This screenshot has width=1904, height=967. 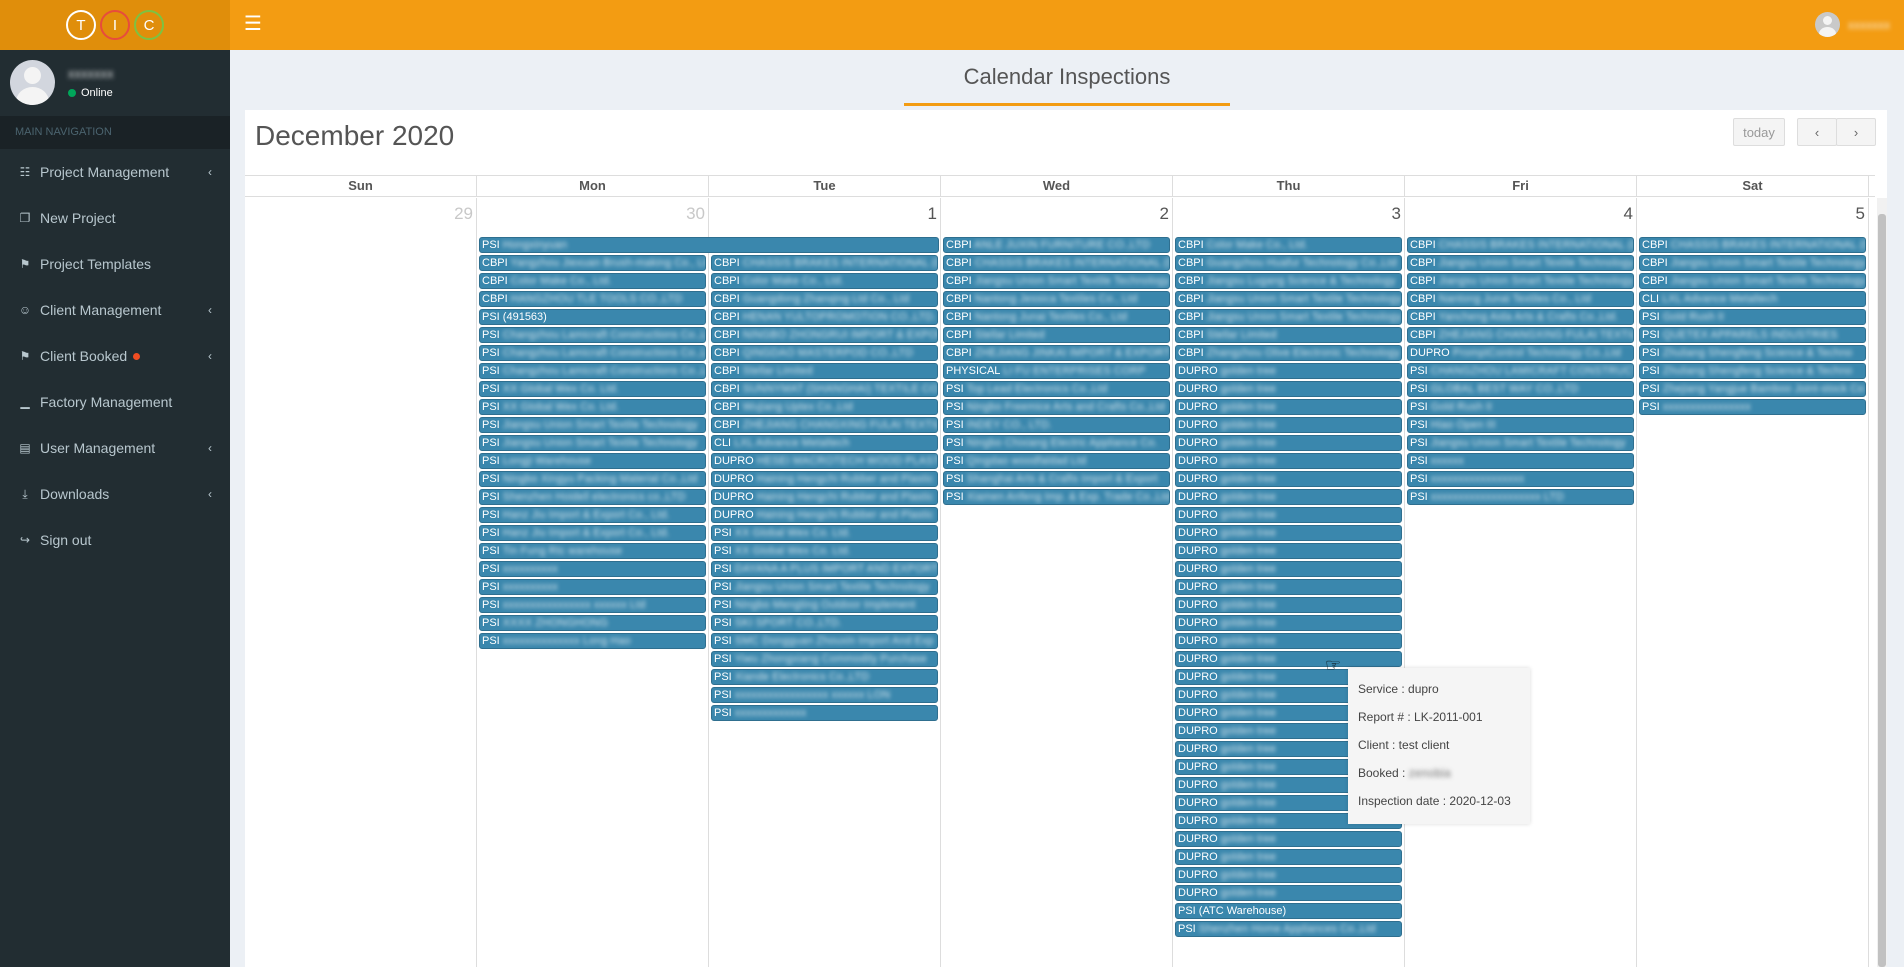 I want to click on calendar-event: PSI DAYANA A PLUS IMPORT AND EXPORT CO., so click(x=824, y=569).